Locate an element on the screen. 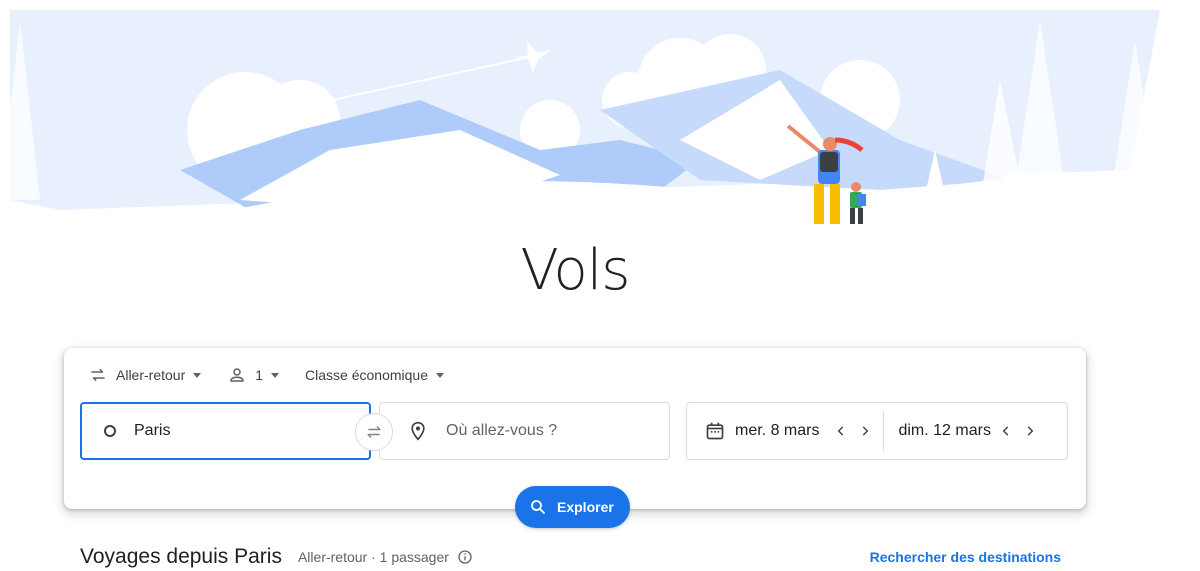 The width and height of the screenshot is (1200, 571). destination-field is located at coordinates (524, 431).